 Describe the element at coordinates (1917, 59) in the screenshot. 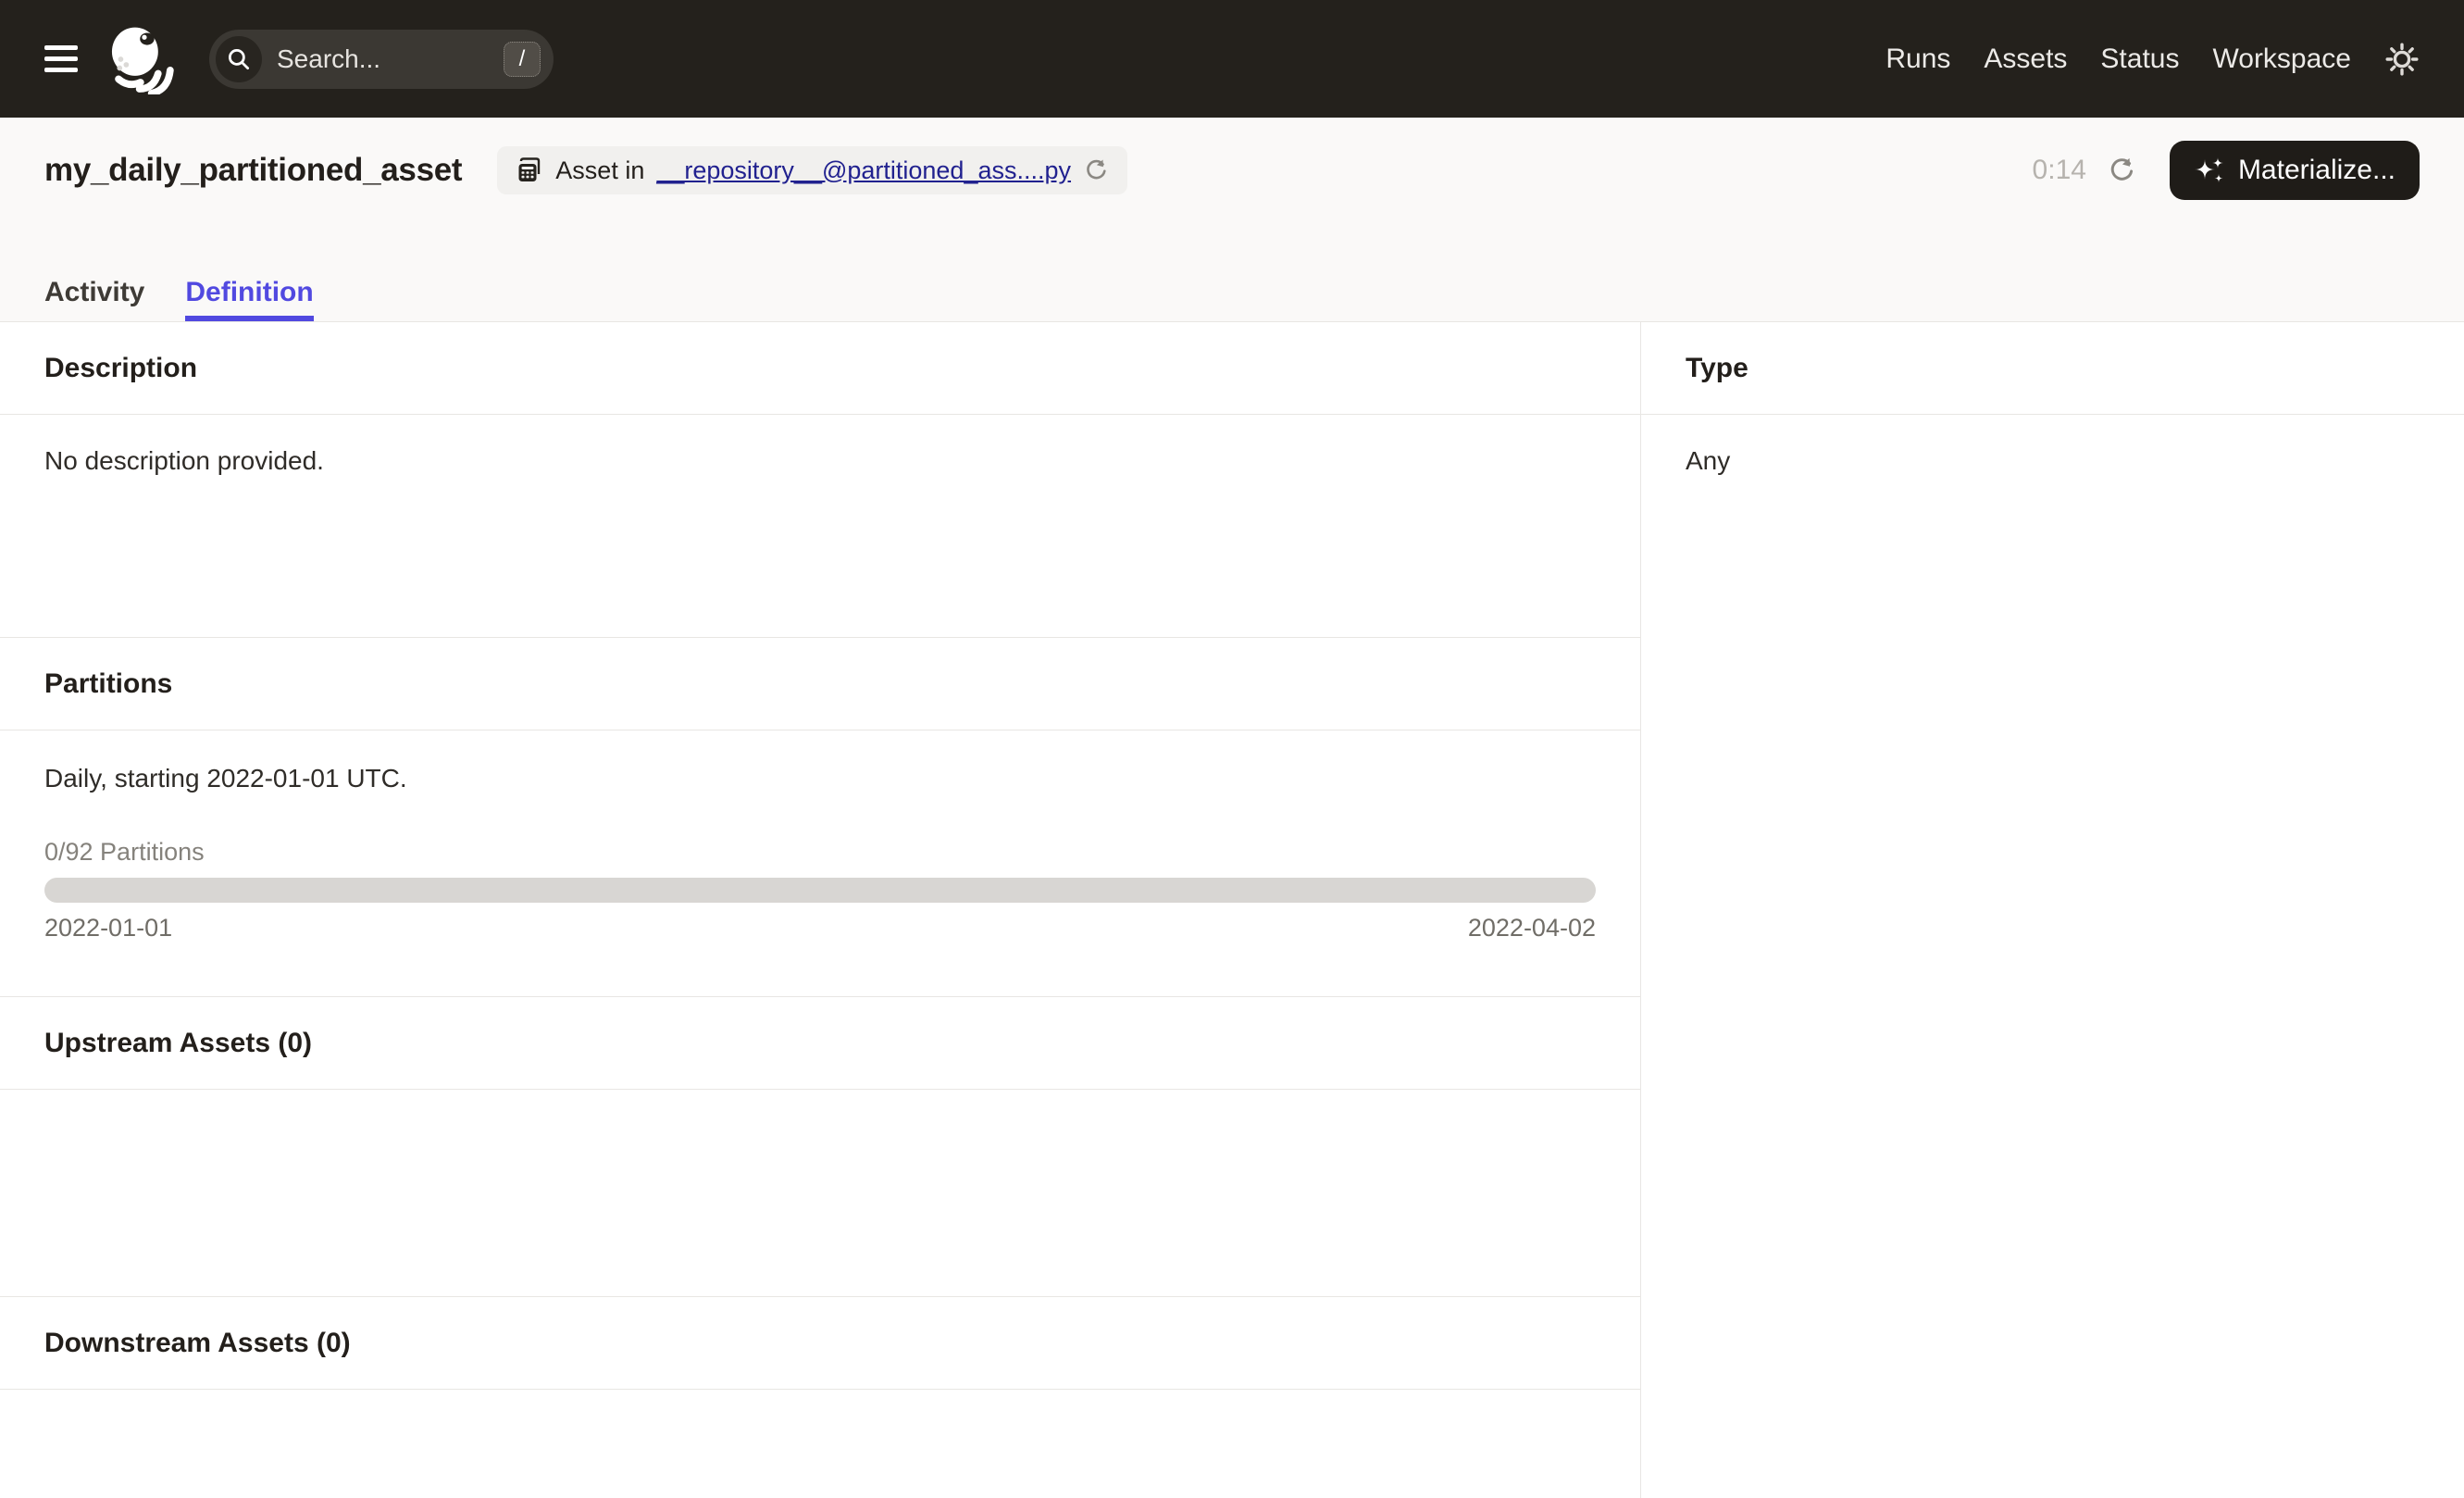

I see `nav-runs: Runs` at that location.